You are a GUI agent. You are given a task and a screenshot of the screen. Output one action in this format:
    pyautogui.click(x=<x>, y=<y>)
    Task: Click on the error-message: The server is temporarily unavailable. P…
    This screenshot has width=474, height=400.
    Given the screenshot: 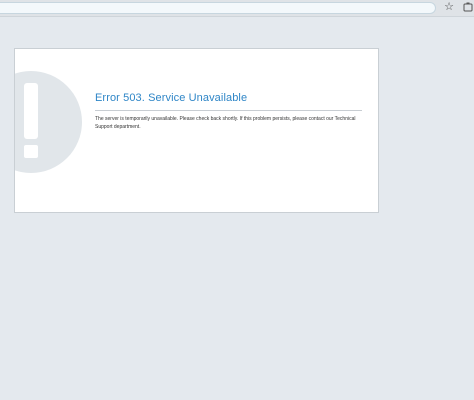 What is the action you would take?
    pyautogui.click(x=225, y=123)
    